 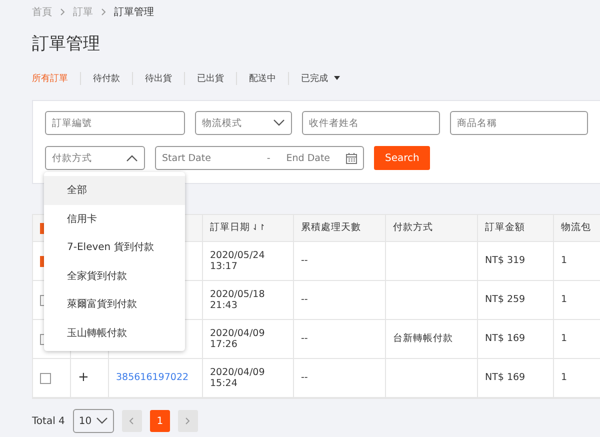 I want to click on calendar-icon, so click(x=351, y=158).